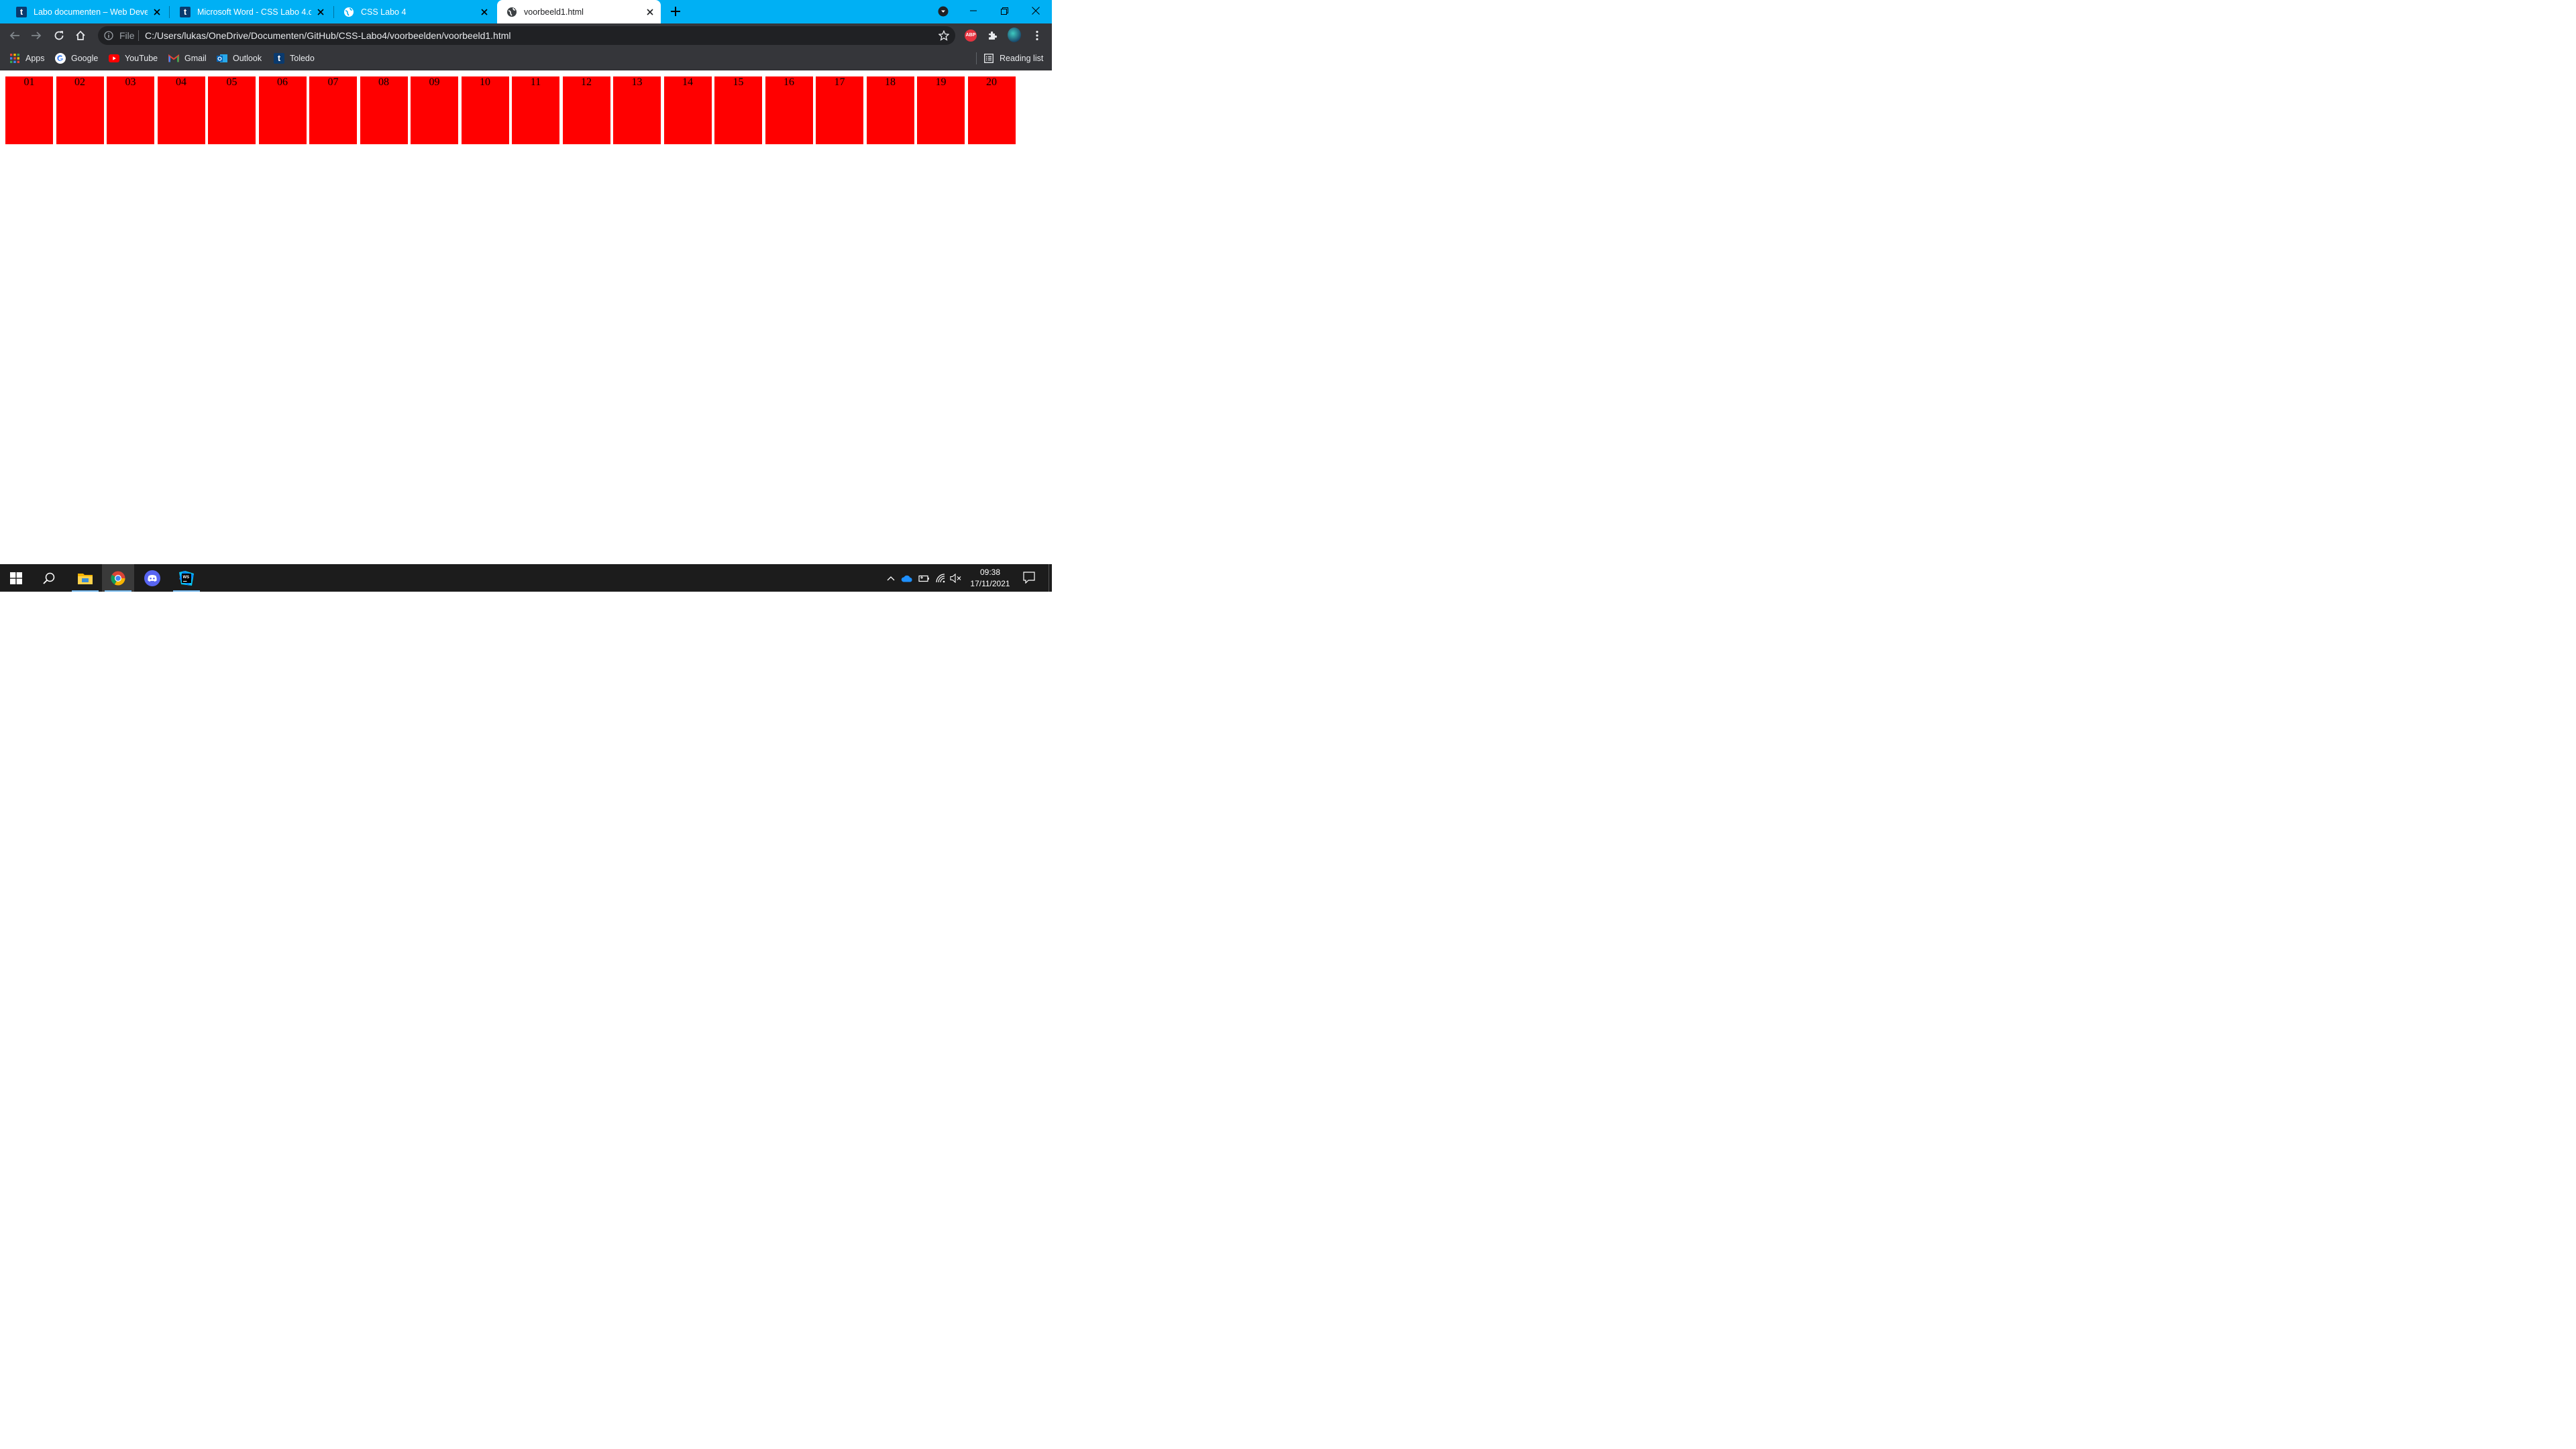  Describe the element at coordinates (302, 58) in the screenshot. I see `bookmark-label: Toledo` at that location.